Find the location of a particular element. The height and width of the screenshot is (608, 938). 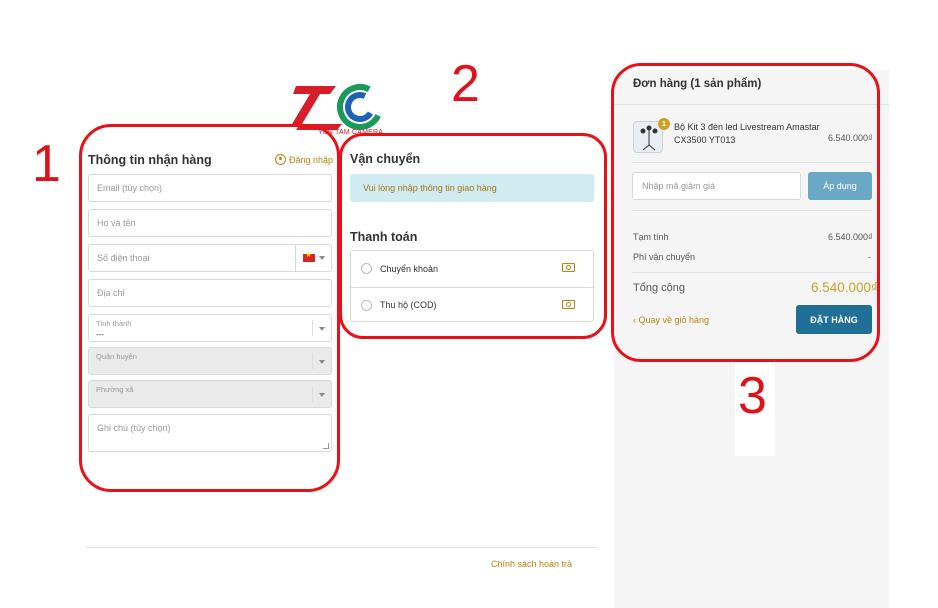

annotation-number-2: 2 is located at coordinates (465, 84).